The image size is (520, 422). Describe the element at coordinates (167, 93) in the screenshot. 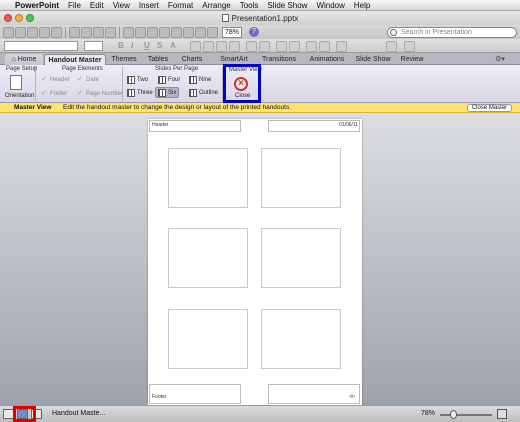

I see `six-button: Six` at that location.